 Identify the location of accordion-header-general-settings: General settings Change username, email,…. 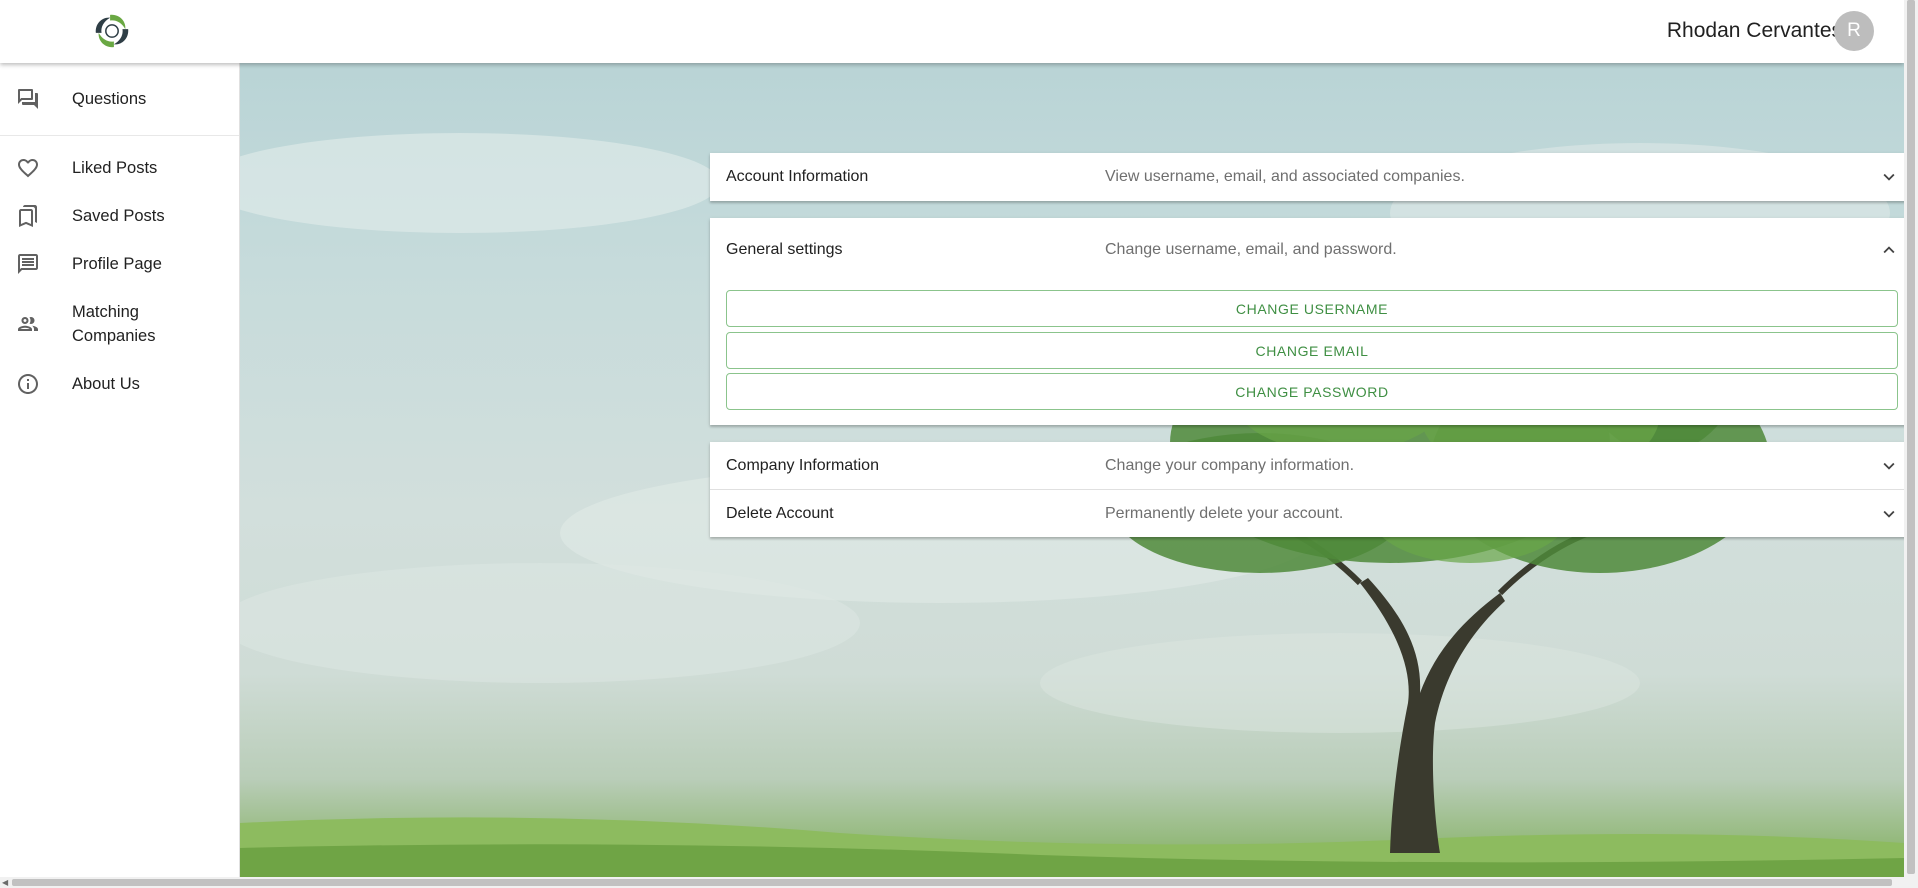
(1307, 246).